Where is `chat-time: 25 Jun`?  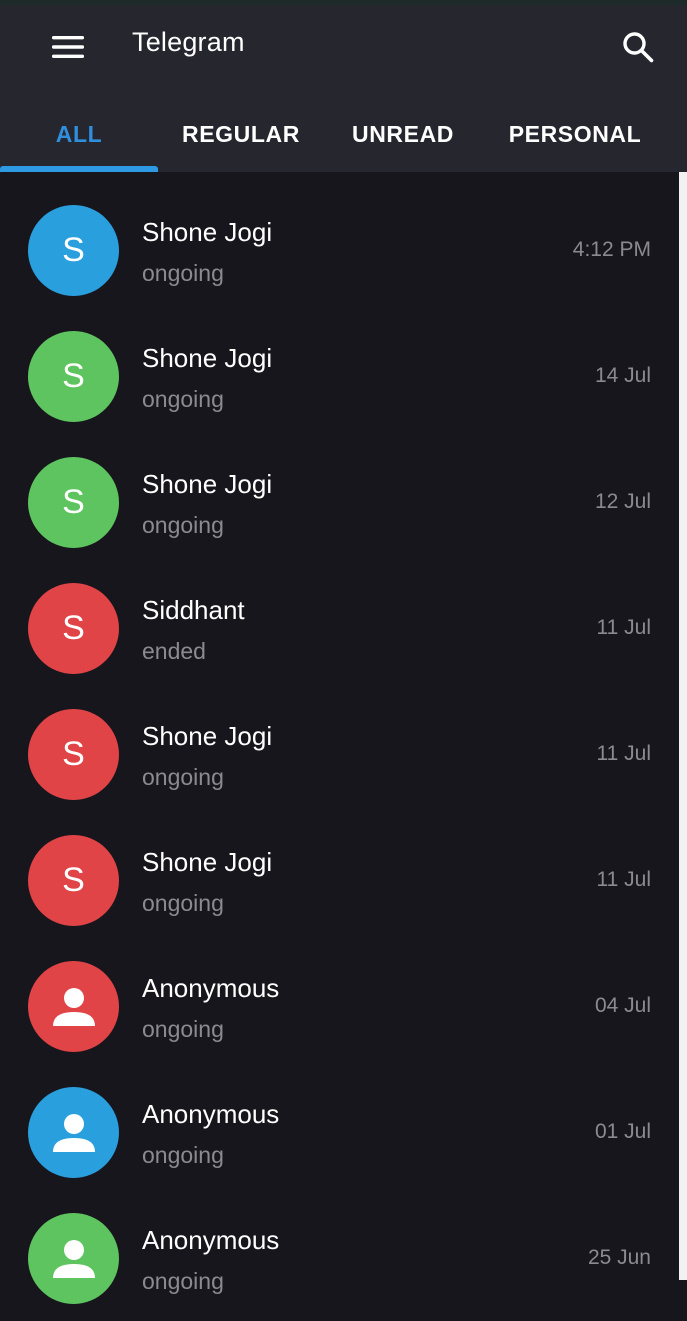 chat-time: 25 Jun is located at coordinates (619, 1257).